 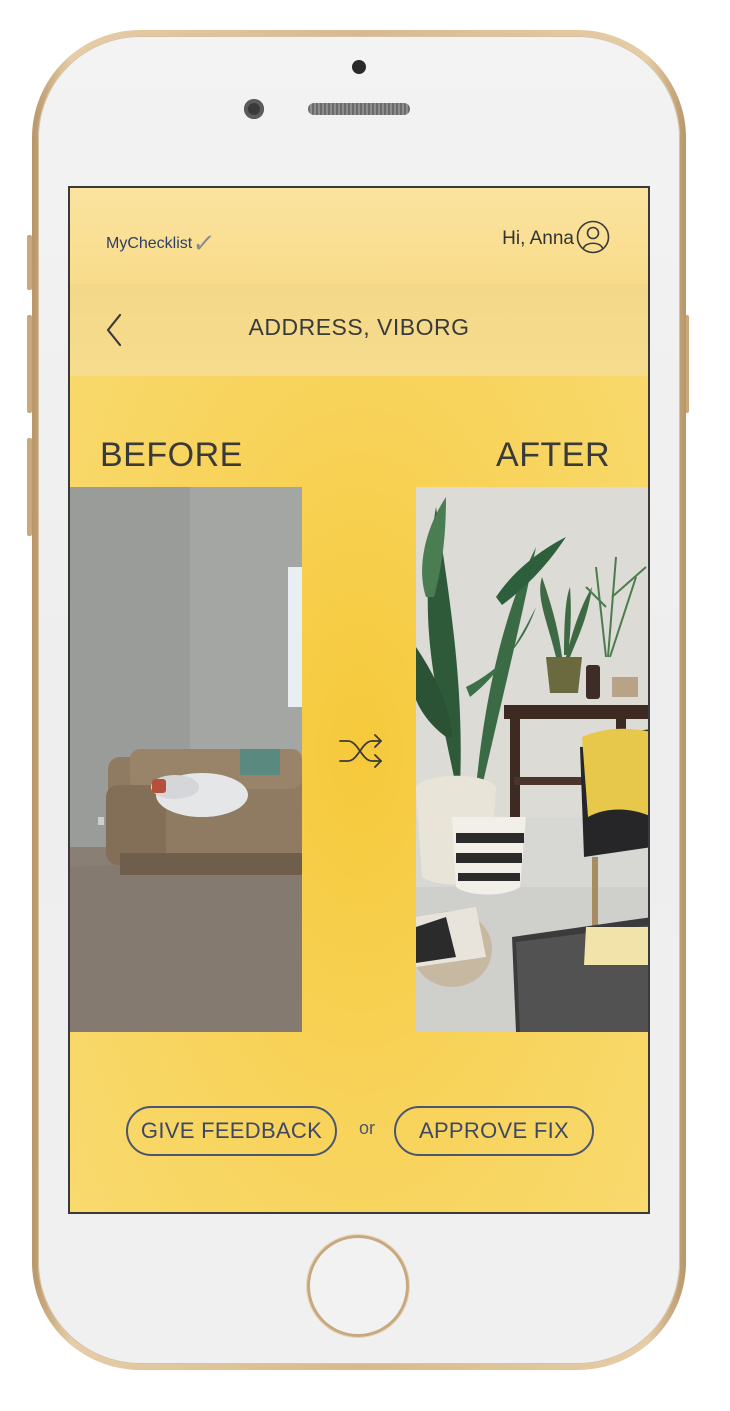 What do you see at coordinates (204, 243) in the screenshot?
I see `checkmark-icon: ✓` at bounding box center [204, 243].